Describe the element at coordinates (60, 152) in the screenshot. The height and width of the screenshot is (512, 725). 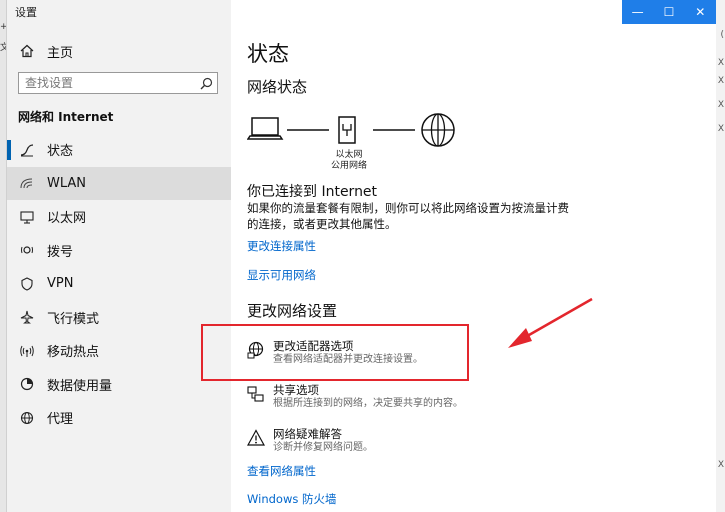
I see `sidebar-item-label: 状态` at that location.